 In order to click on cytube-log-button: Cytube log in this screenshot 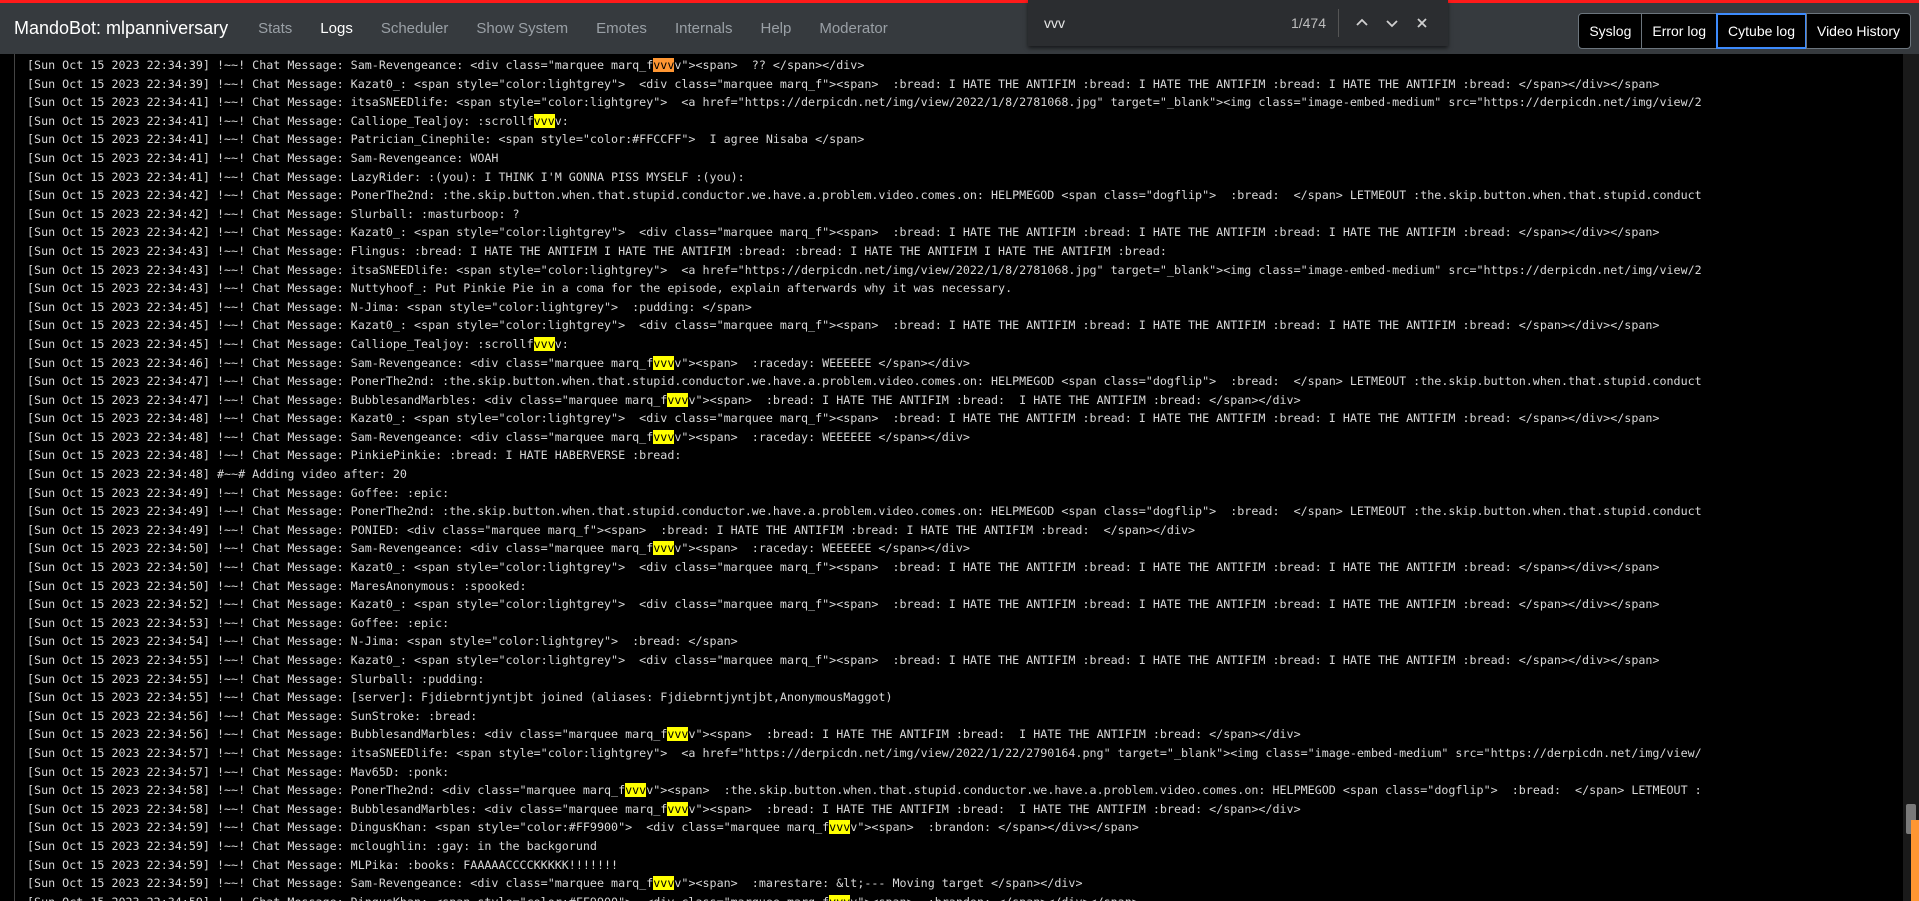, I will do `click(1761, 31)`.